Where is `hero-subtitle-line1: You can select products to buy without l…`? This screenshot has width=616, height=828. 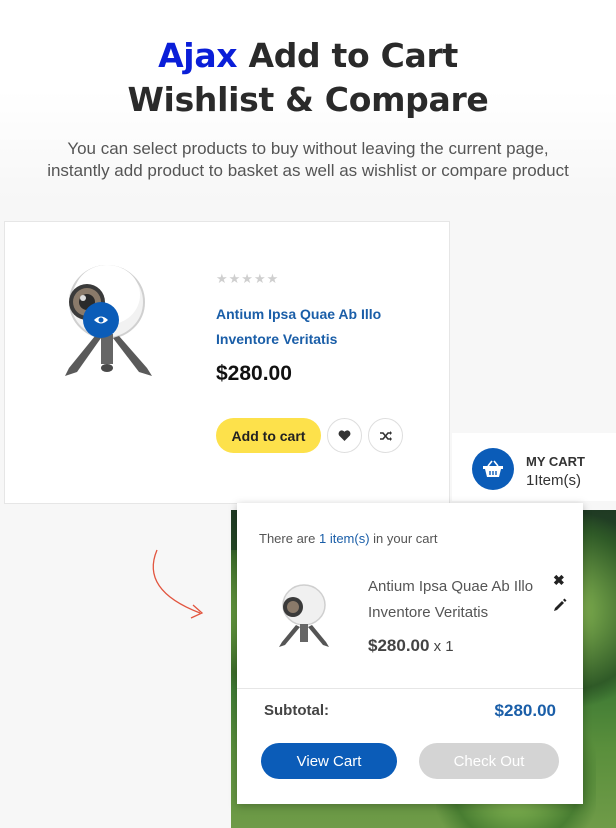 hero-subtitle-line1: You can select products to buy without l… is located at coordinates (308, 148).